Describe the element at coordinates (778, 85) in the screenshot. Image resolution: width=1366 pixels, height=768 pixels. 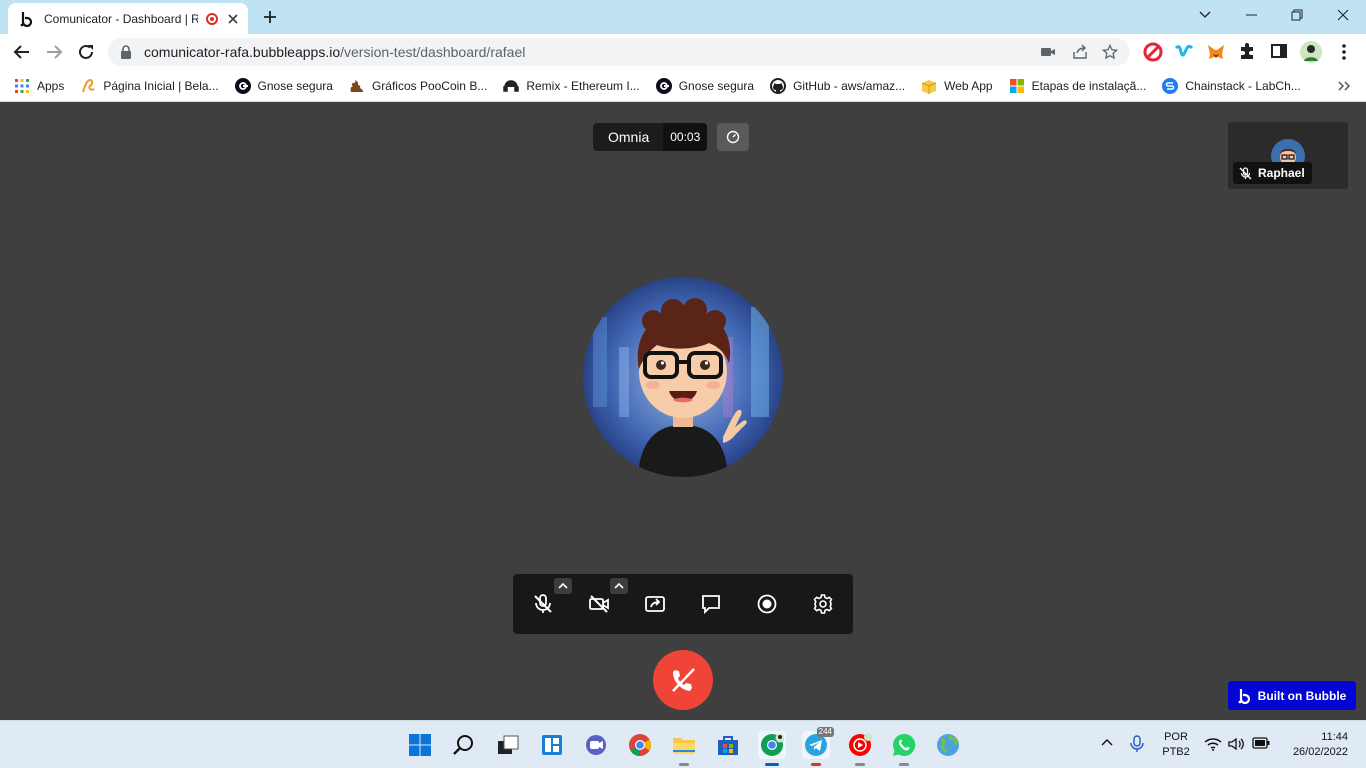
I see `github-icon` at that location.